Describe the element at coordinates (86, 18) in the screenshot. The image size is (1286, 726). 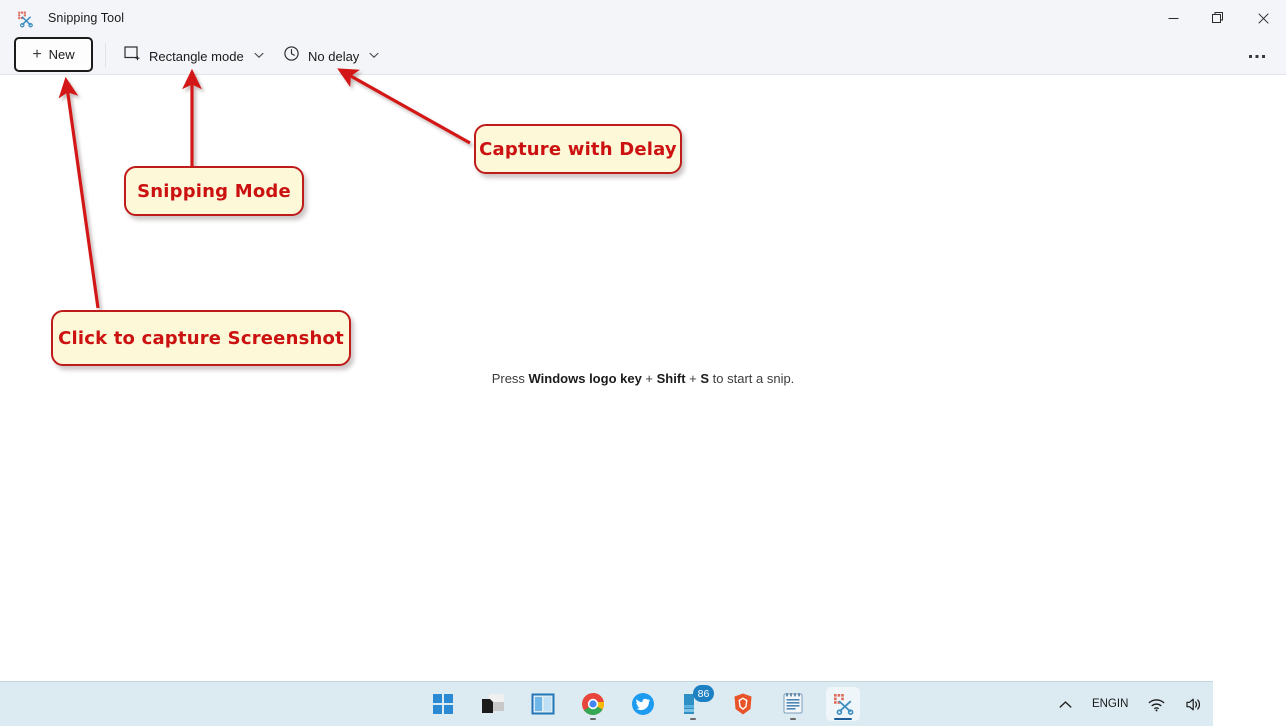
I see `window-title: Snipping Tool` at that location.